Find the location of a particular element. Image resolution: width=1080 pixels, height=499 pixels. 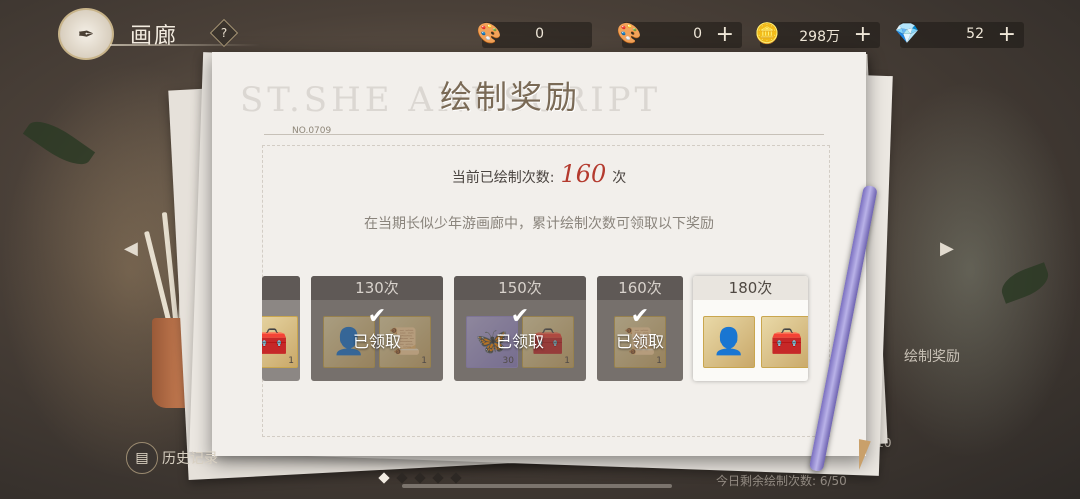

help-button: ? is located at coordinates (224, 33).